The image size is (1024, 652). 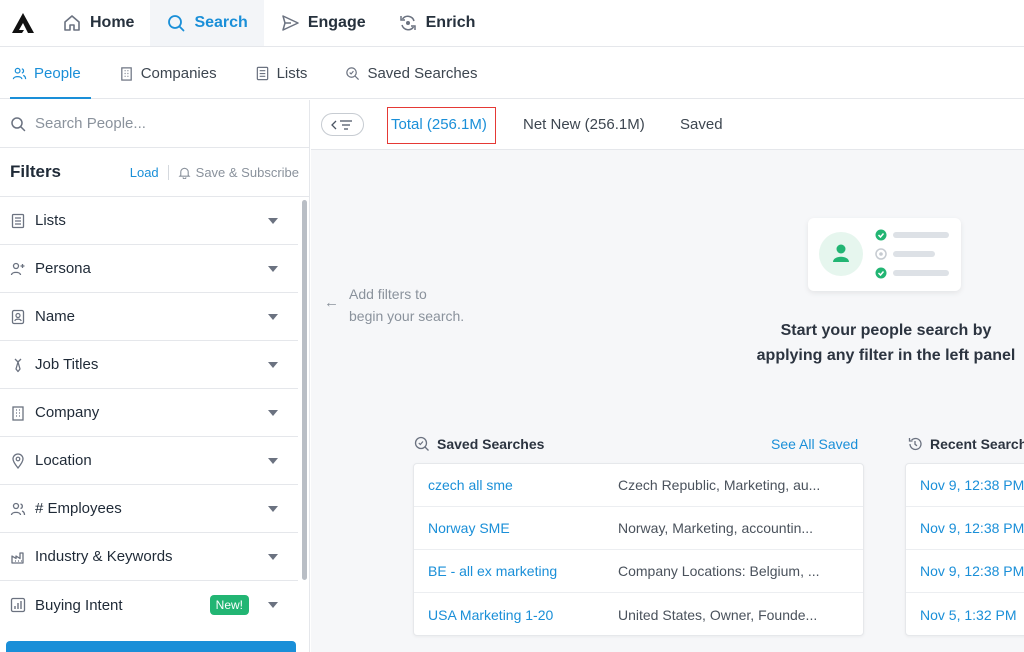 I want to click on home-icon, so click(x=72, y=23).